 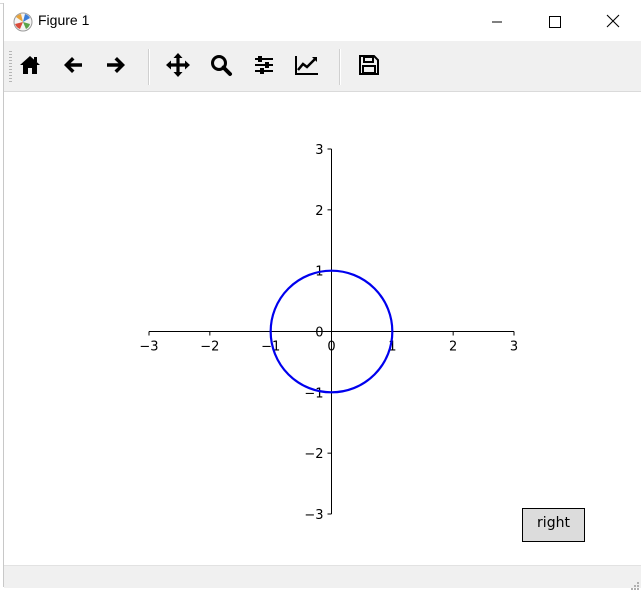 I want to click on x-tick-label: 3, so click(x=514, y=347).